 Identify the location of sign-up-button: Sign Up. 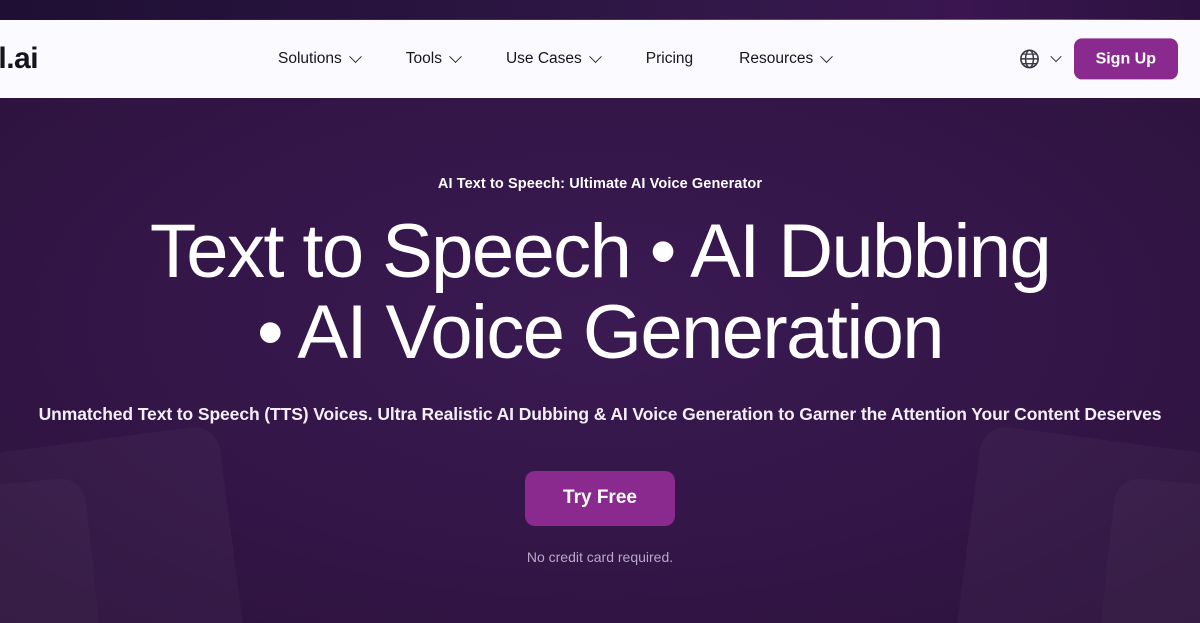
(1125, 59).